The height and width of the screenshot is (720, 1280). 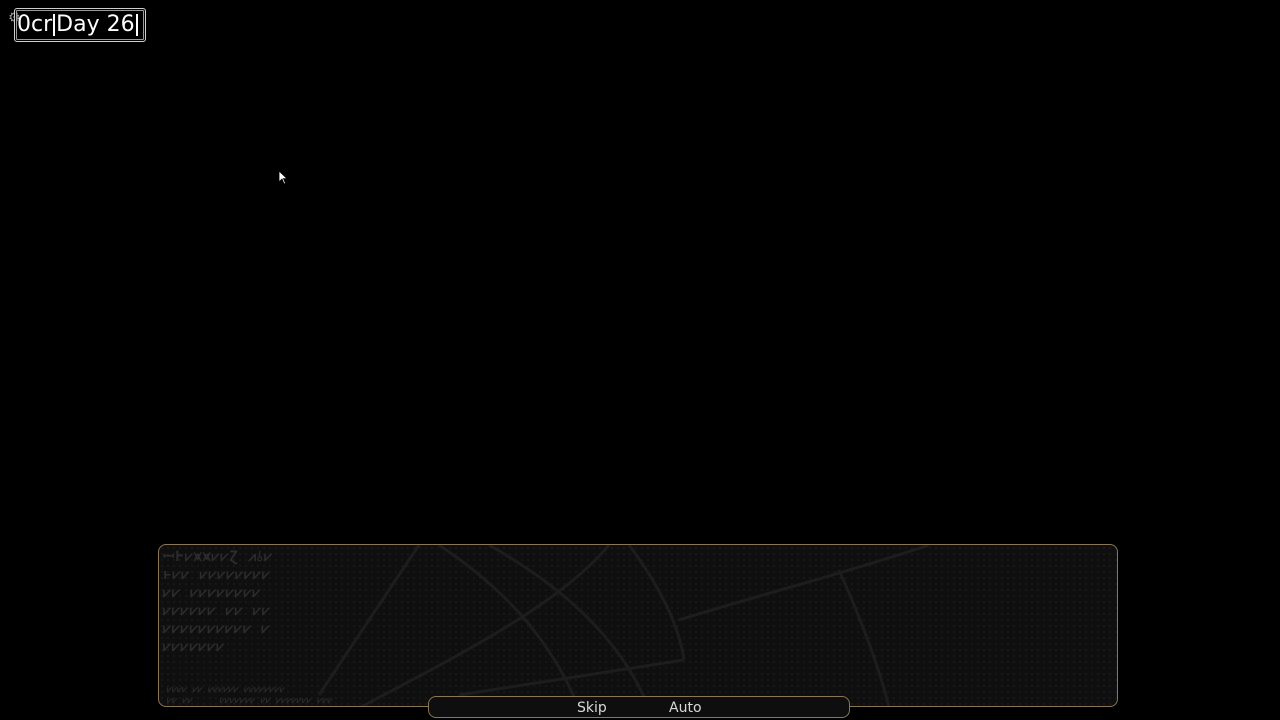 I want to click on hud-separator-end, so click(x=136, y=25).